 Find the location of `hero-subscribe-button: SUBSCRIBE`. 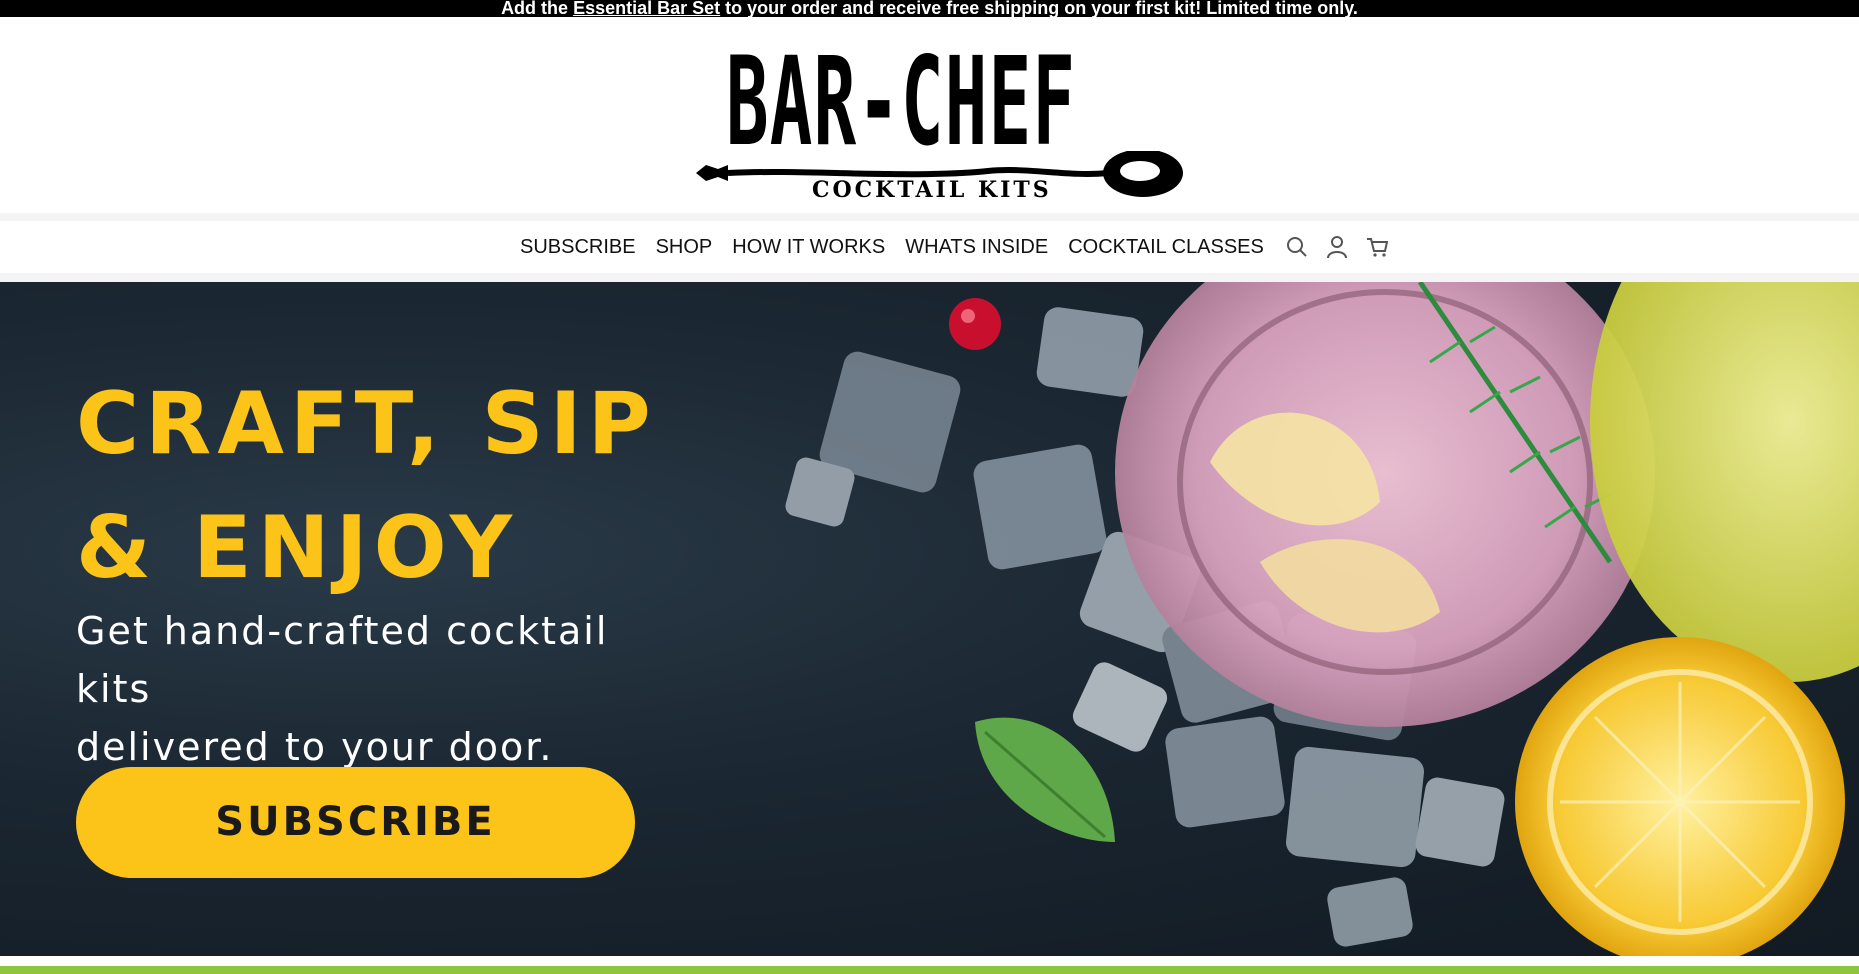

hero-subscribe-button: SUBSCRIBE is located at coordinates (355, 822).